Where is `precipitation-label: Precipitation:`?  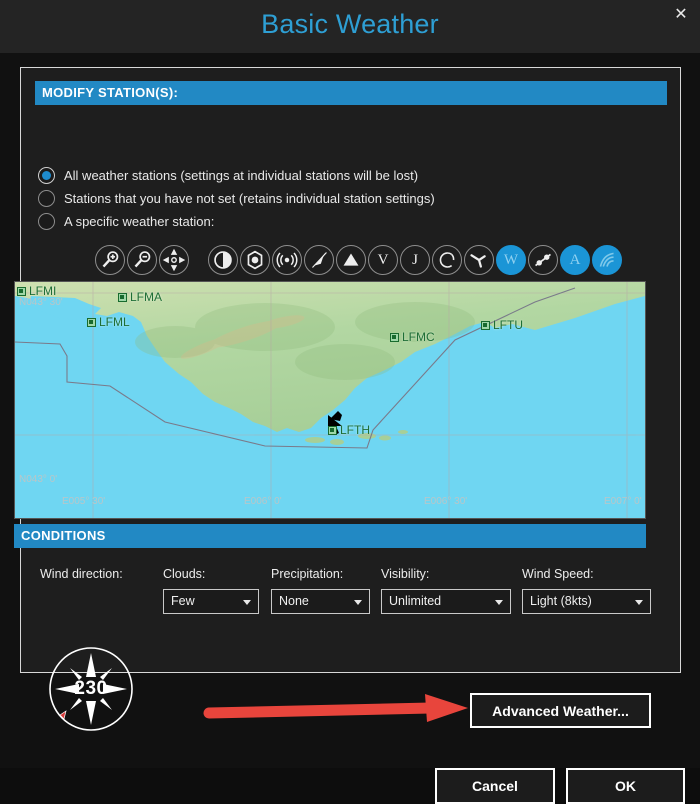
precipitation-label: Precipitation: is located at coordinates (307, 574).